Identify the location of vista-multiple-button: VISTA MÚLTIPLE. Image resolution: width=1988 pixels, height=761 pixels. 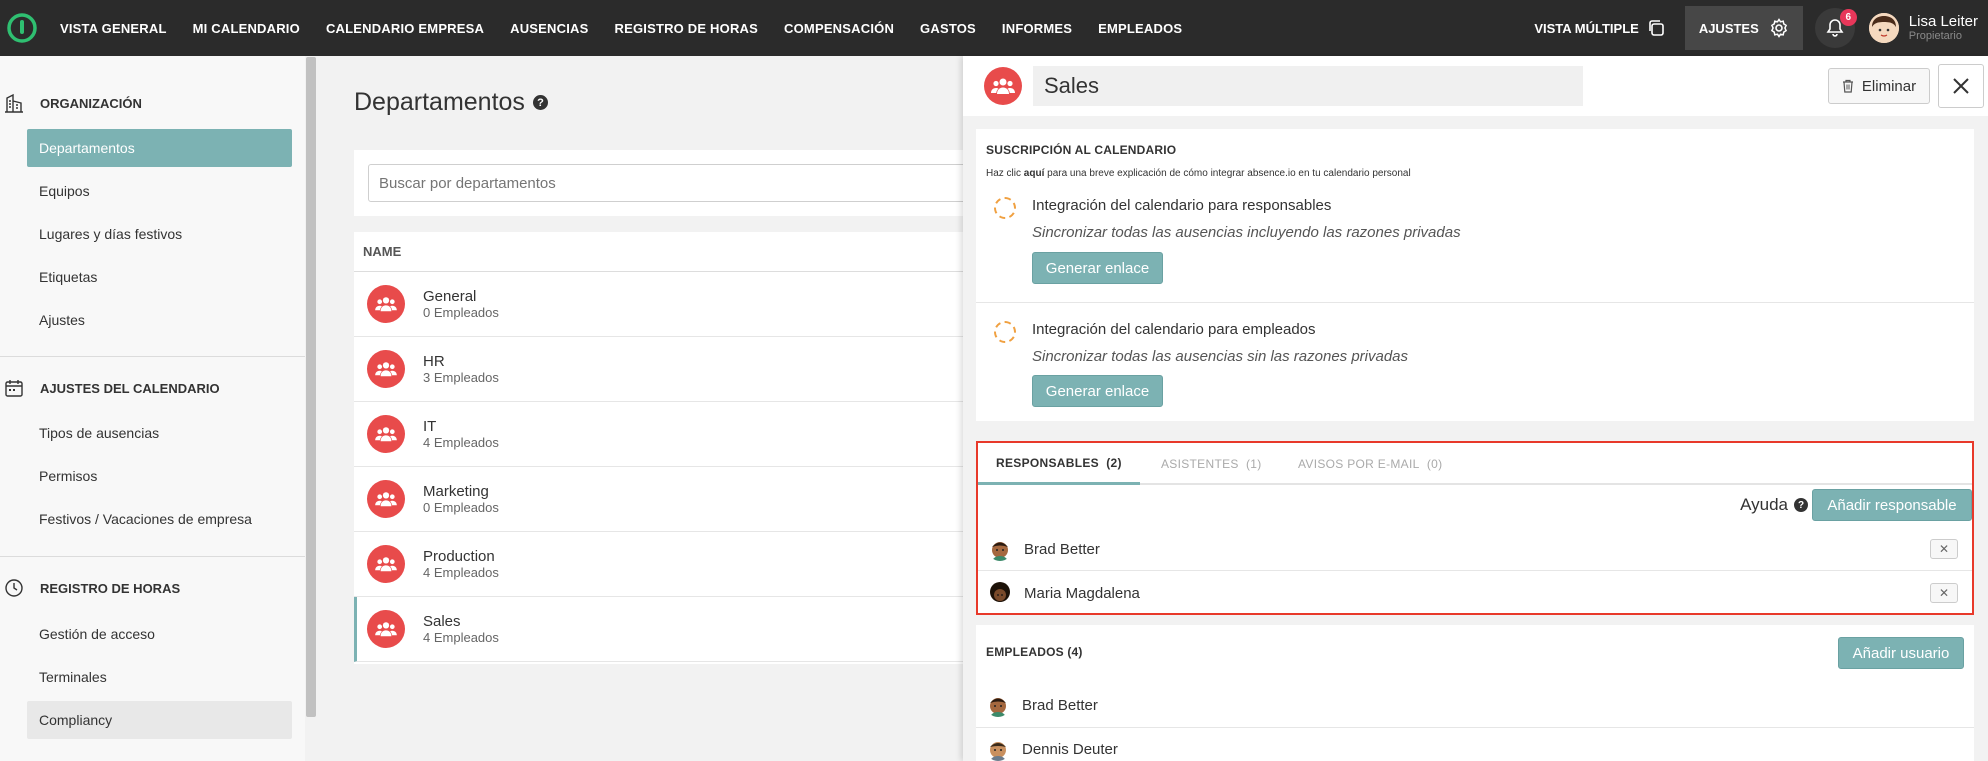
(1599, 28).